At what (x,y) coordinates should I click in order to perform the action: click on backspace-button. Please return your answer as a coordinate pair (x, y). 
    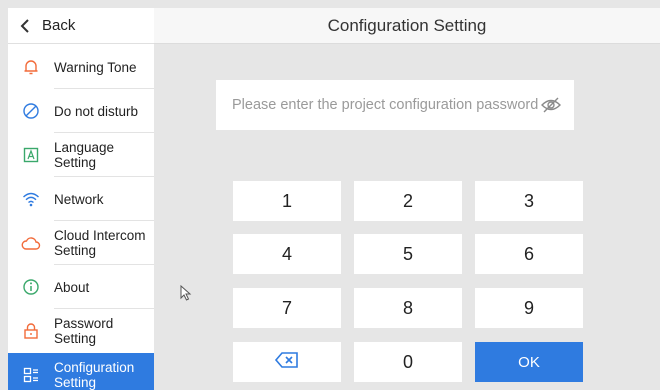
    Looking at the image, I should click on (287, 362).